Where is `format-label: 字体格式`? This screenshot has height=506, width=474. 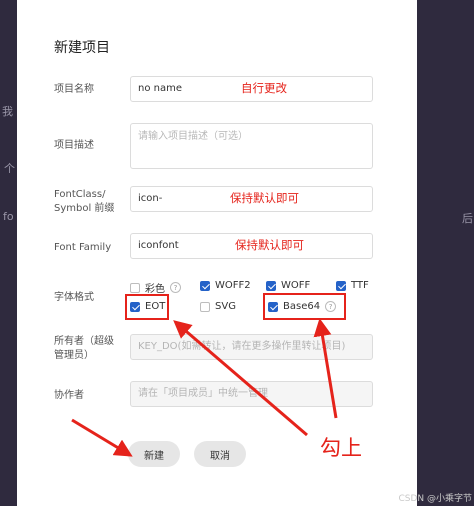 format-label: 字体格式 is located at coordinates (74, 297).